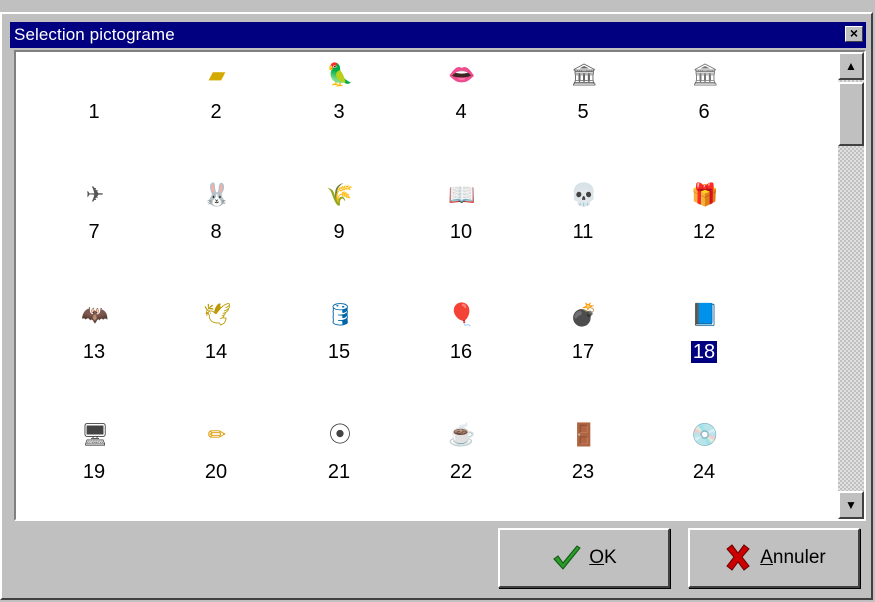 This screenshot has height=602, width=875. Describe the element at coordinates (584, 194) in the screenshot. I see `skull-head-icon: 💀` at that location.